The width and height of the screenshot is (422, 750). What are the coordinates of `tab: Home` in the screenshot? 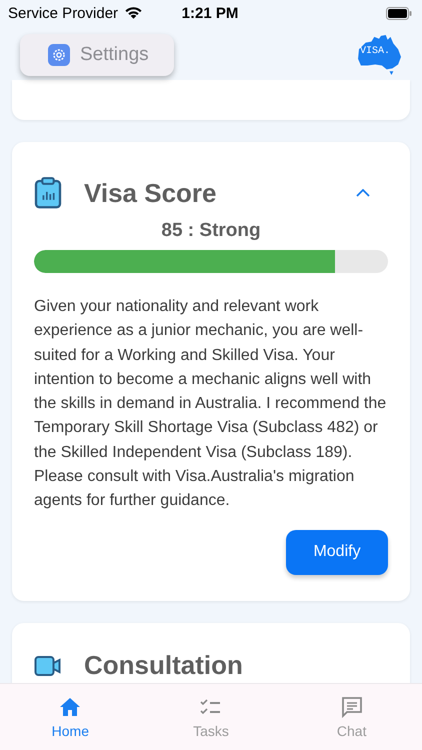 It's located at (70, 717).